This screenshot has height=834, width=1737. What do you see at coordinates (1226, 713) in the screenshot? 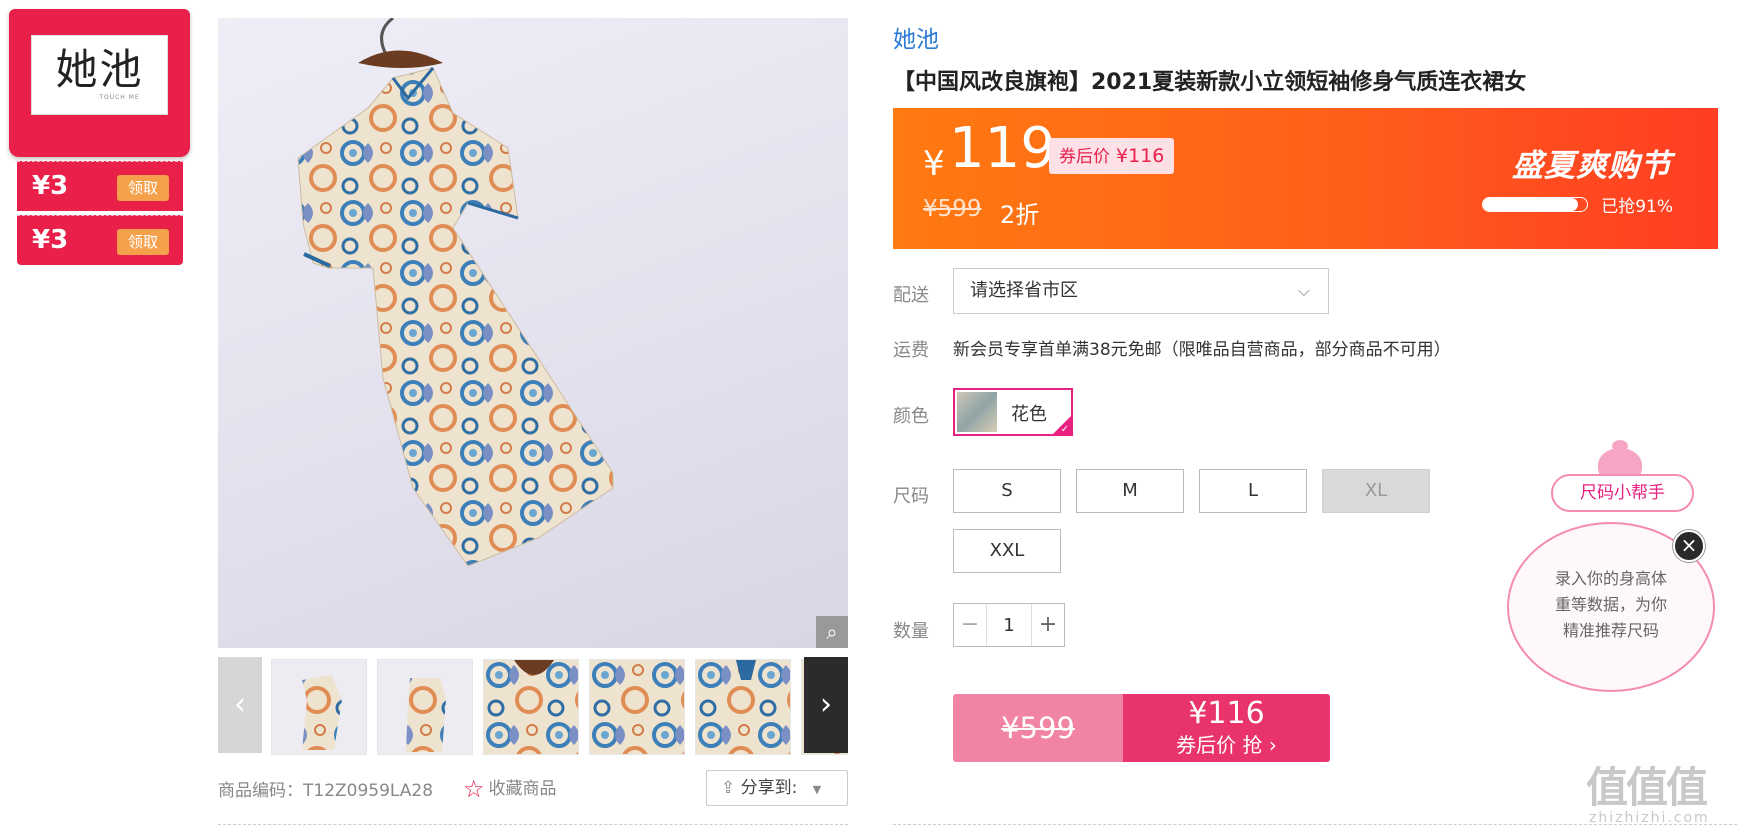
I see `buy-coupon-price: ¥116` at bounding box center [1226, 713].